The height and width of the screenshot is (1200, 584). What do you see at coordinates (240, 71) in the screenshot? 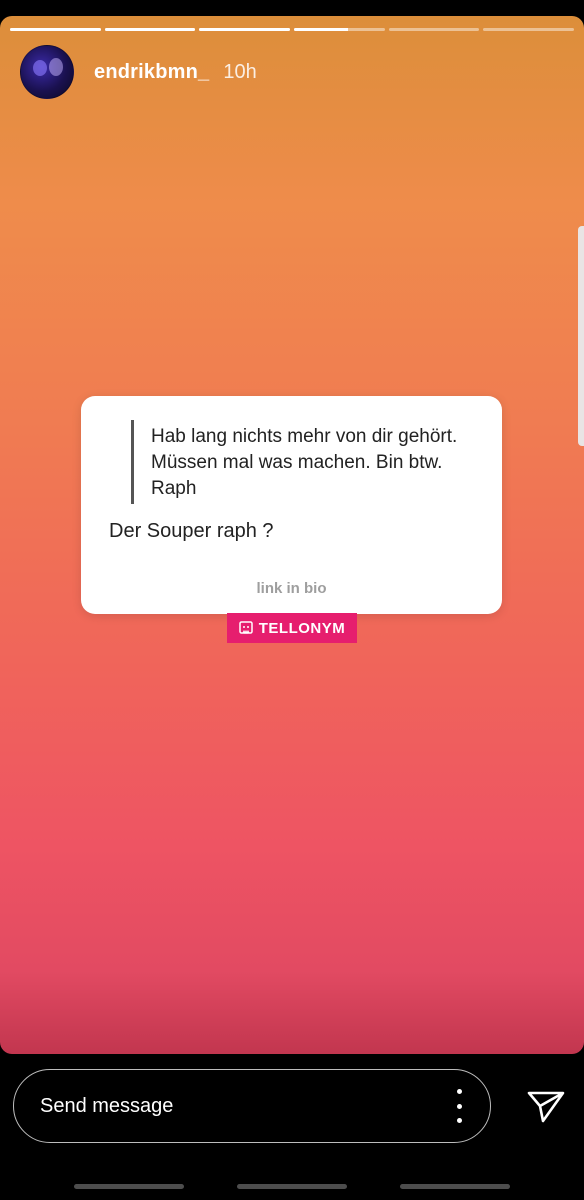
I see `post-time: 10h` at bounding box center [240, 71].